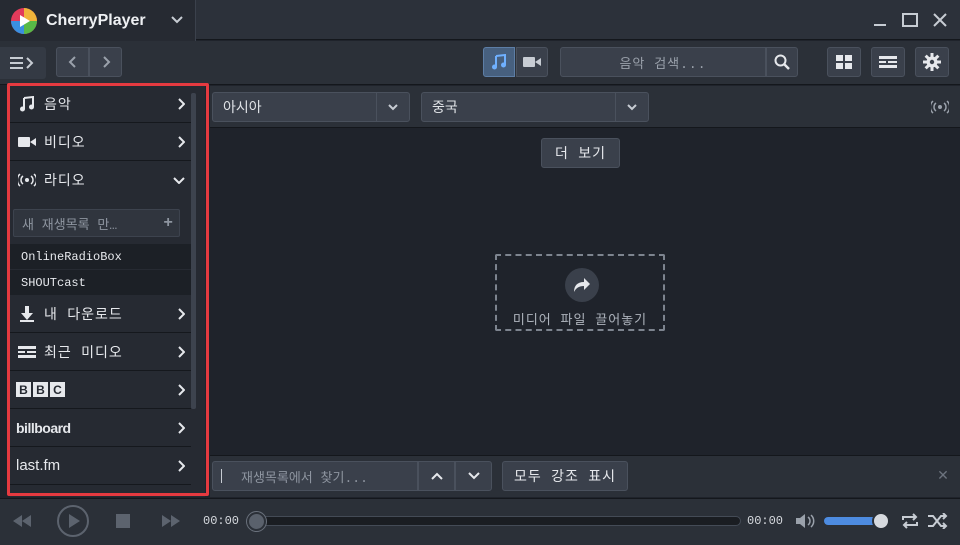 Image resolution: width=960 pixels, height=545 pixels. I want to click on new-playlist-input: 새 재생목록 만… +, so click(96, 223).